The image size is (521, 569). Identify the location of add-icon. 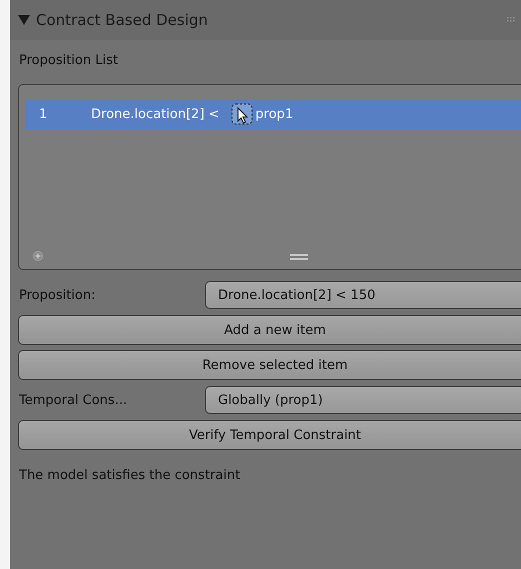
(38, 256).